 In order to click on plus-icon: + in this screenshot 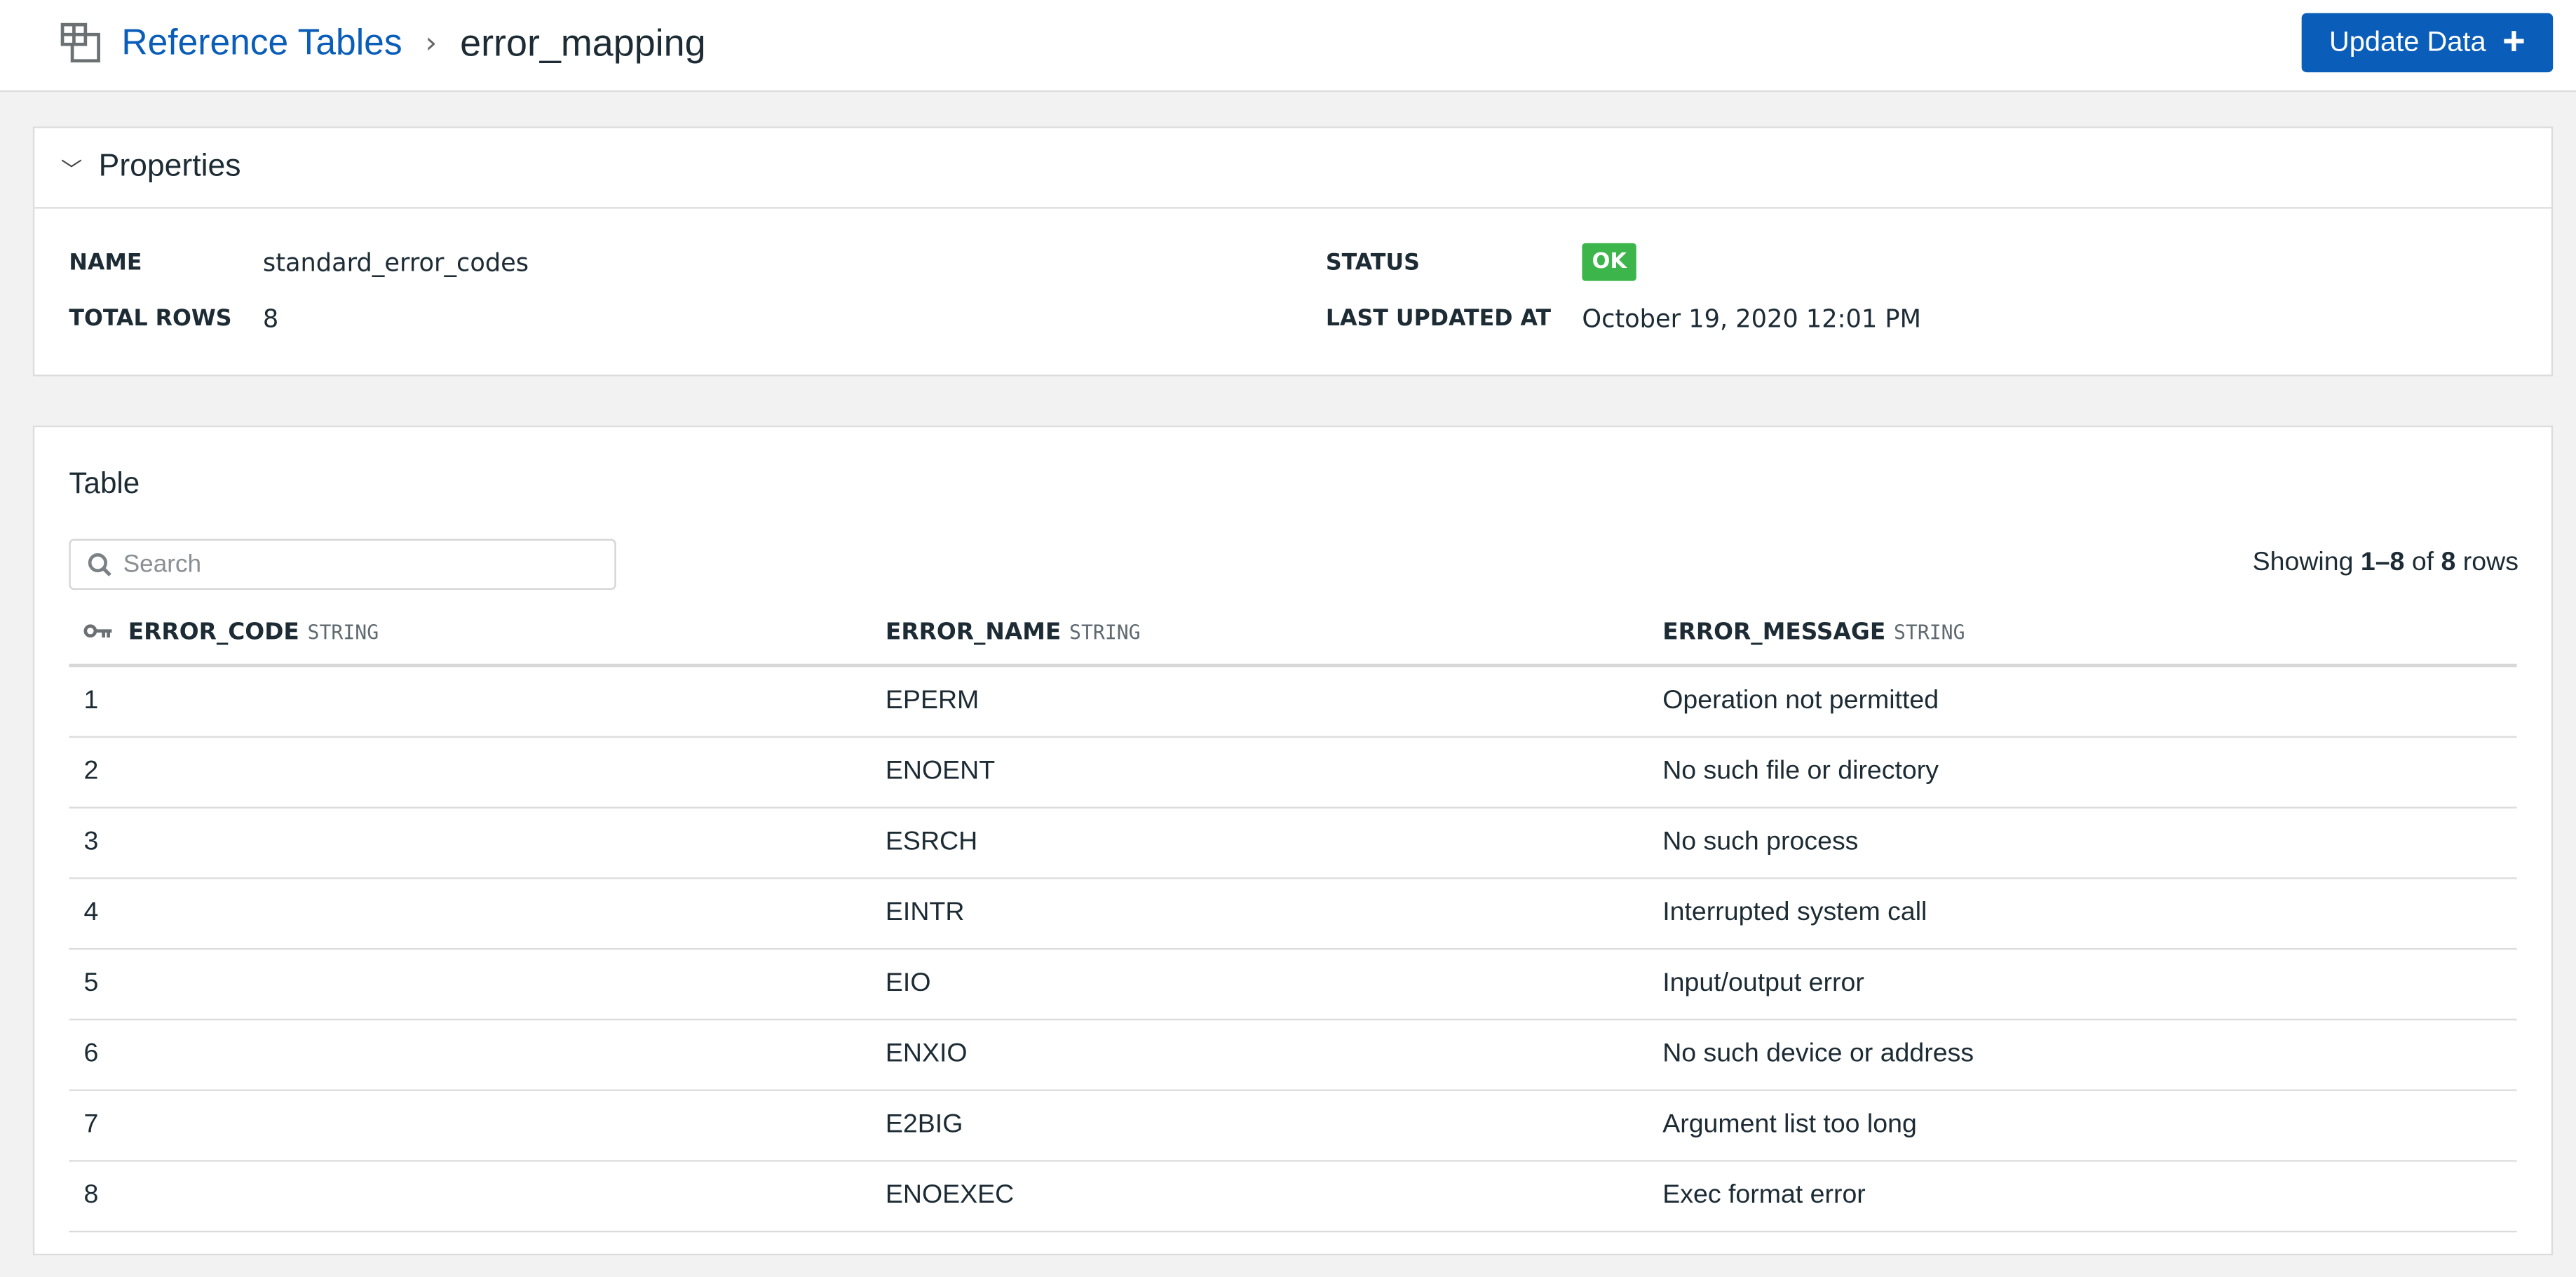, I will do `click(2514, 43)`.